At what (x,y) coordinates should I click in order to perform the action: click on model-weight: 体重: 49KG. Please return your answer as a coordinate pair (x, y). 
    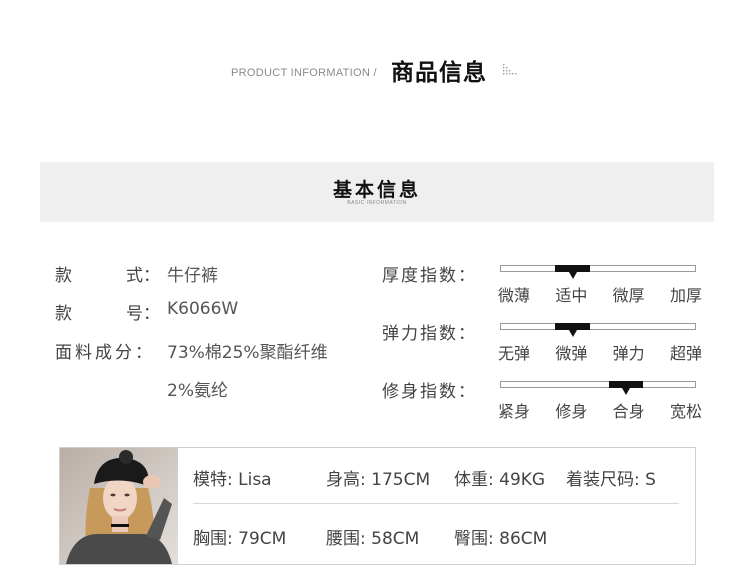
    Looking at the image, I should click on (500, 480).